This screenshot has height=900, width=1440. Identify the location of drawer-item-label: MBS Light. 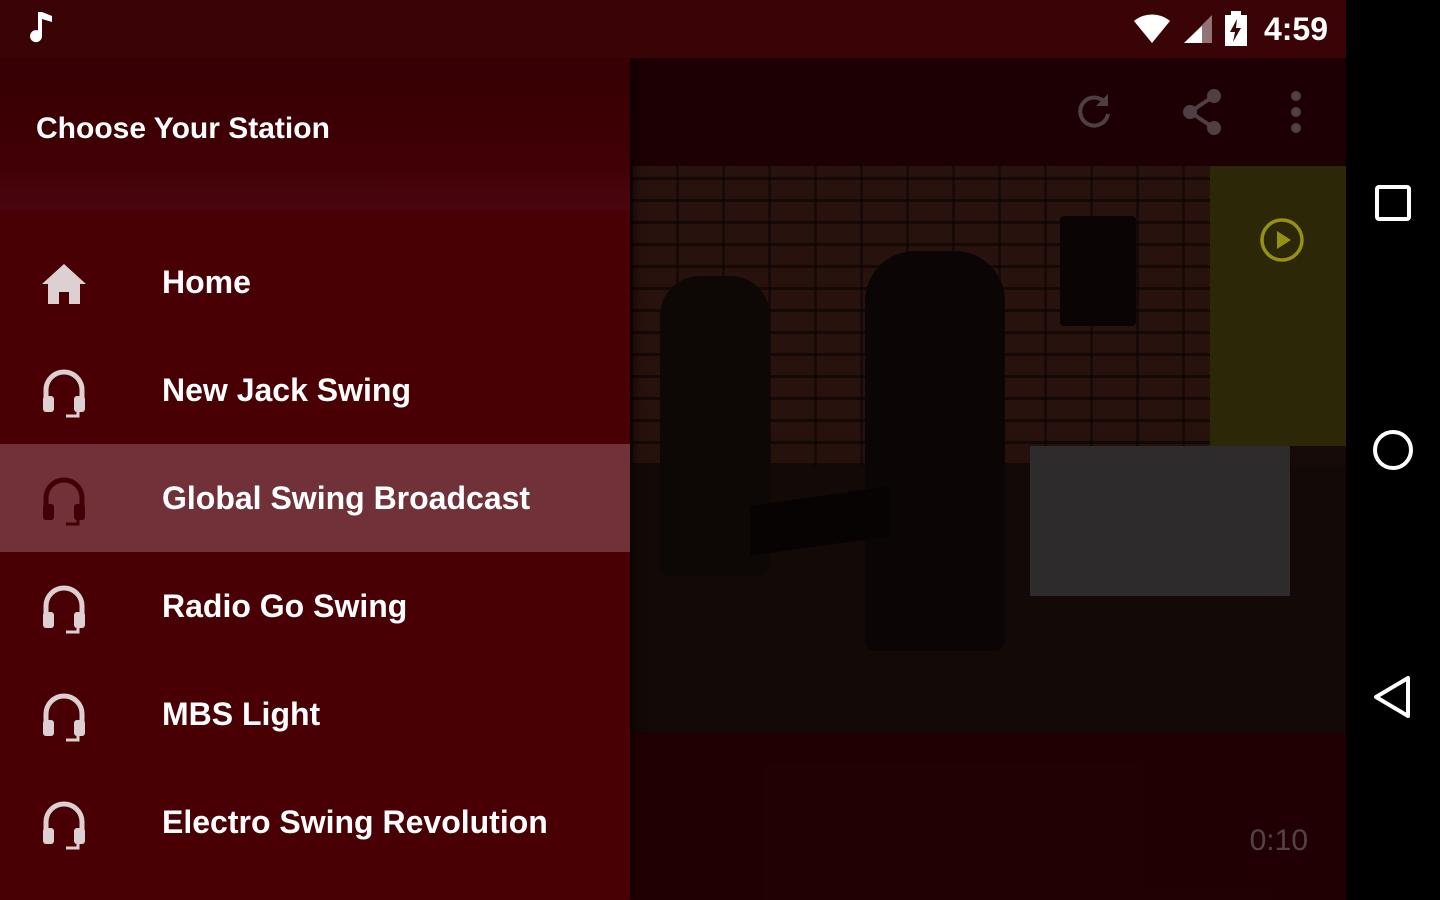
(241, 713).